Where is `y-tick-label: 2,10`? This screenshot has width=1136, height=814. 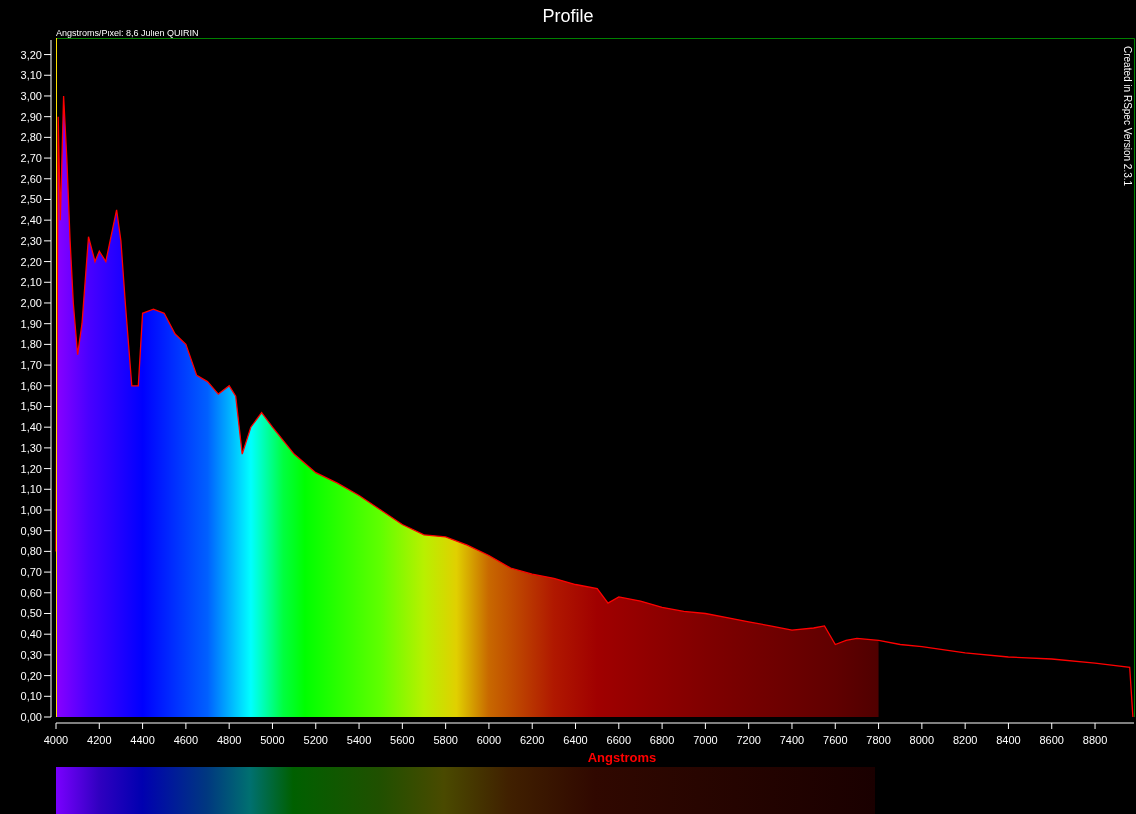 y-tick-label: 2,10 is located at coordinates (31, 282).